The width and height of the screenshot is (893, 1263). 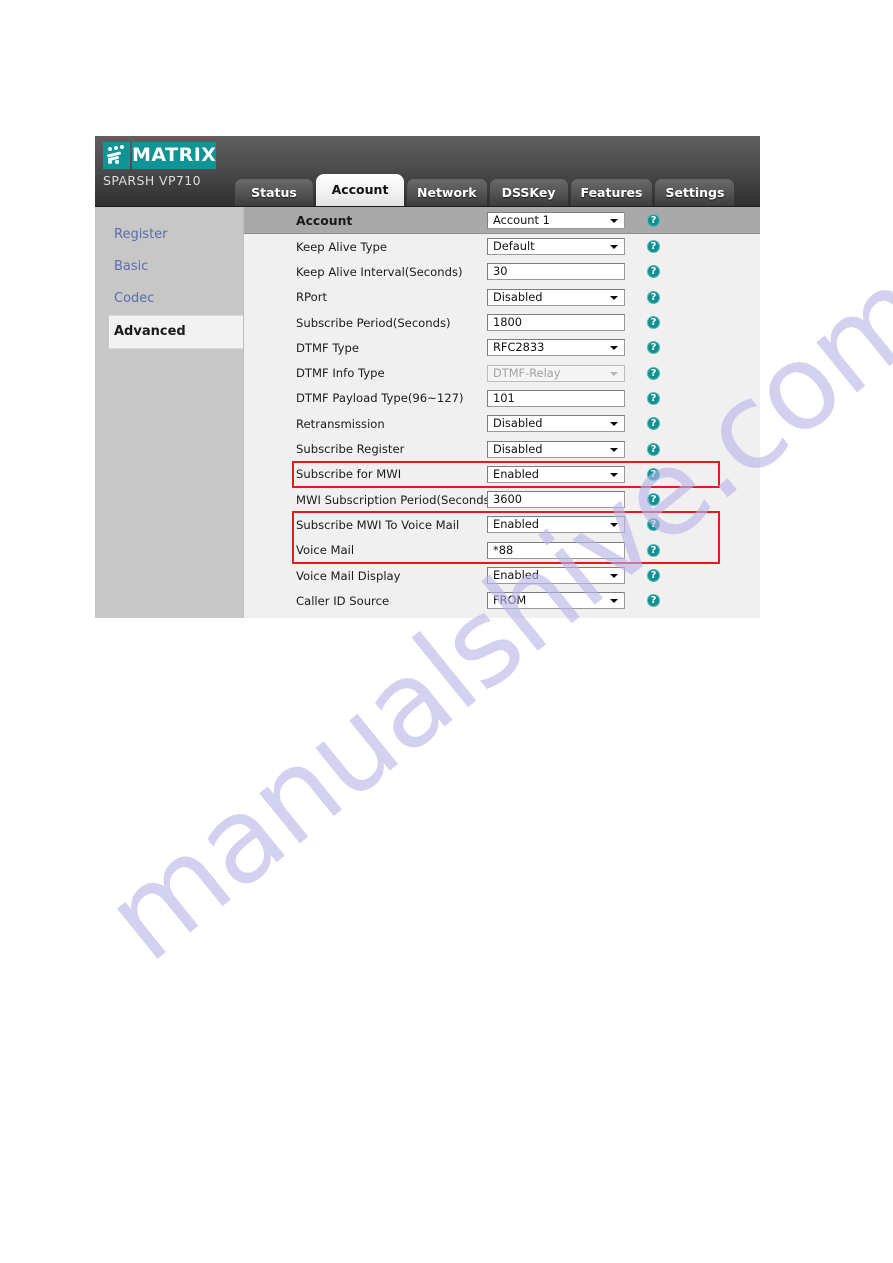 I want to click on form-row-keep-alive-type: Keep Alive Type Default?, so click(x=502, y=246).